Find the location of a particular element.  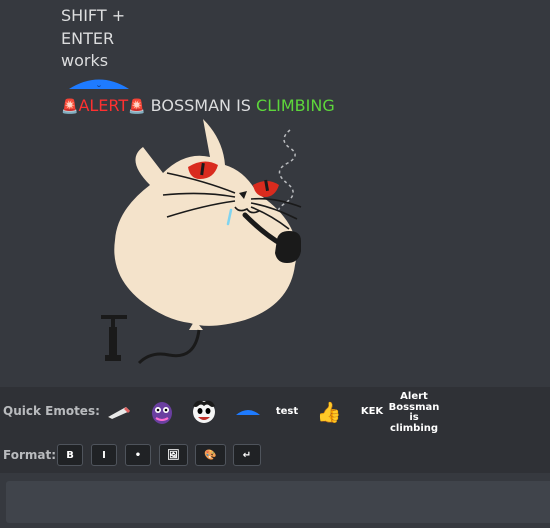

blue-cap-emote-icon is located at coordinates (248, 412).